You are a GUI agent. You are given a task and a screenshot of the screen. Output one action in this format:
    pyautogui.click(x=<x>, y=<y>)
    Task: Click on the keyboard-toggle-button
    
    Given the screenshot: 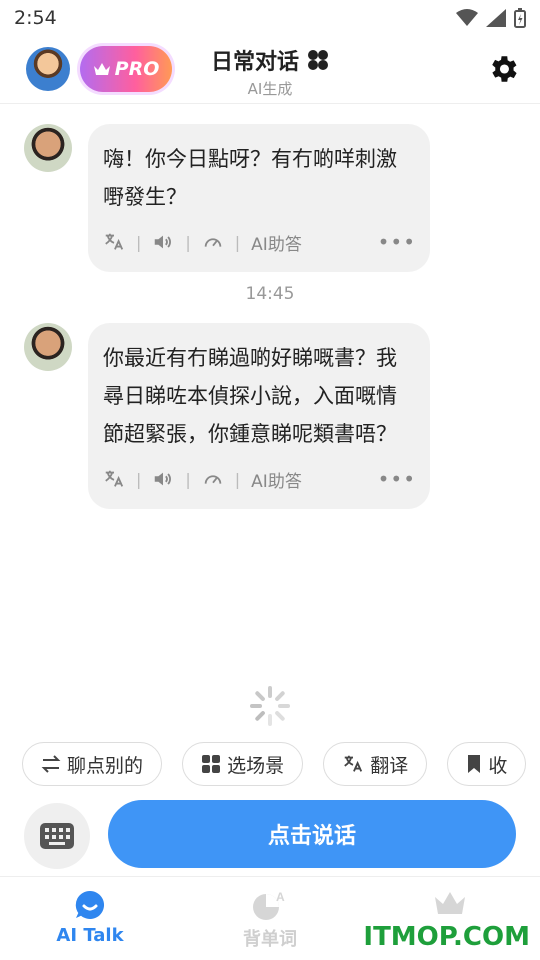 What is the action you would take?
    pyautogui.click(x=57, y=836)
    